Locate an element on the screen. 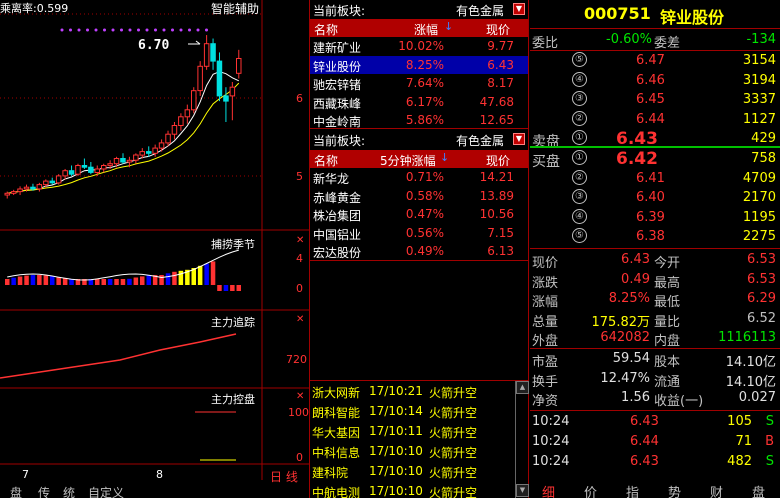 The image size is (780, 498). orderbook-row: ② 6.41 4709 is located at coordinates (655, 179).